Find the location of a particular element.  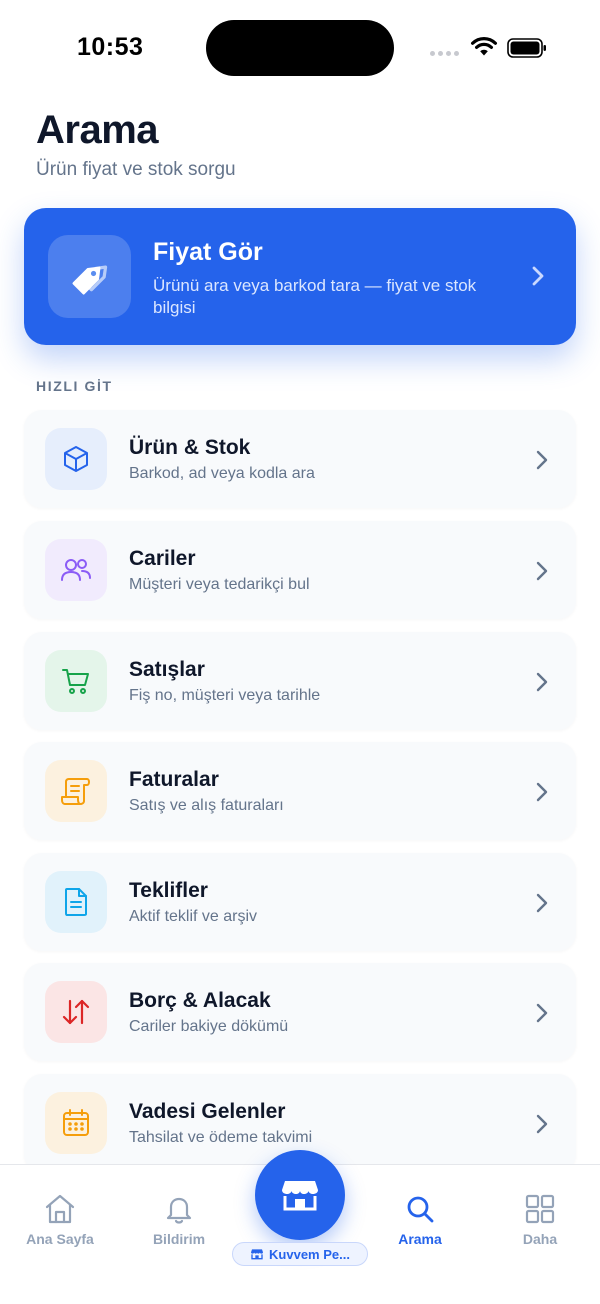

list-item-subtitle: Aktif teklif ve arşiv is located at coordinates (193, 916).